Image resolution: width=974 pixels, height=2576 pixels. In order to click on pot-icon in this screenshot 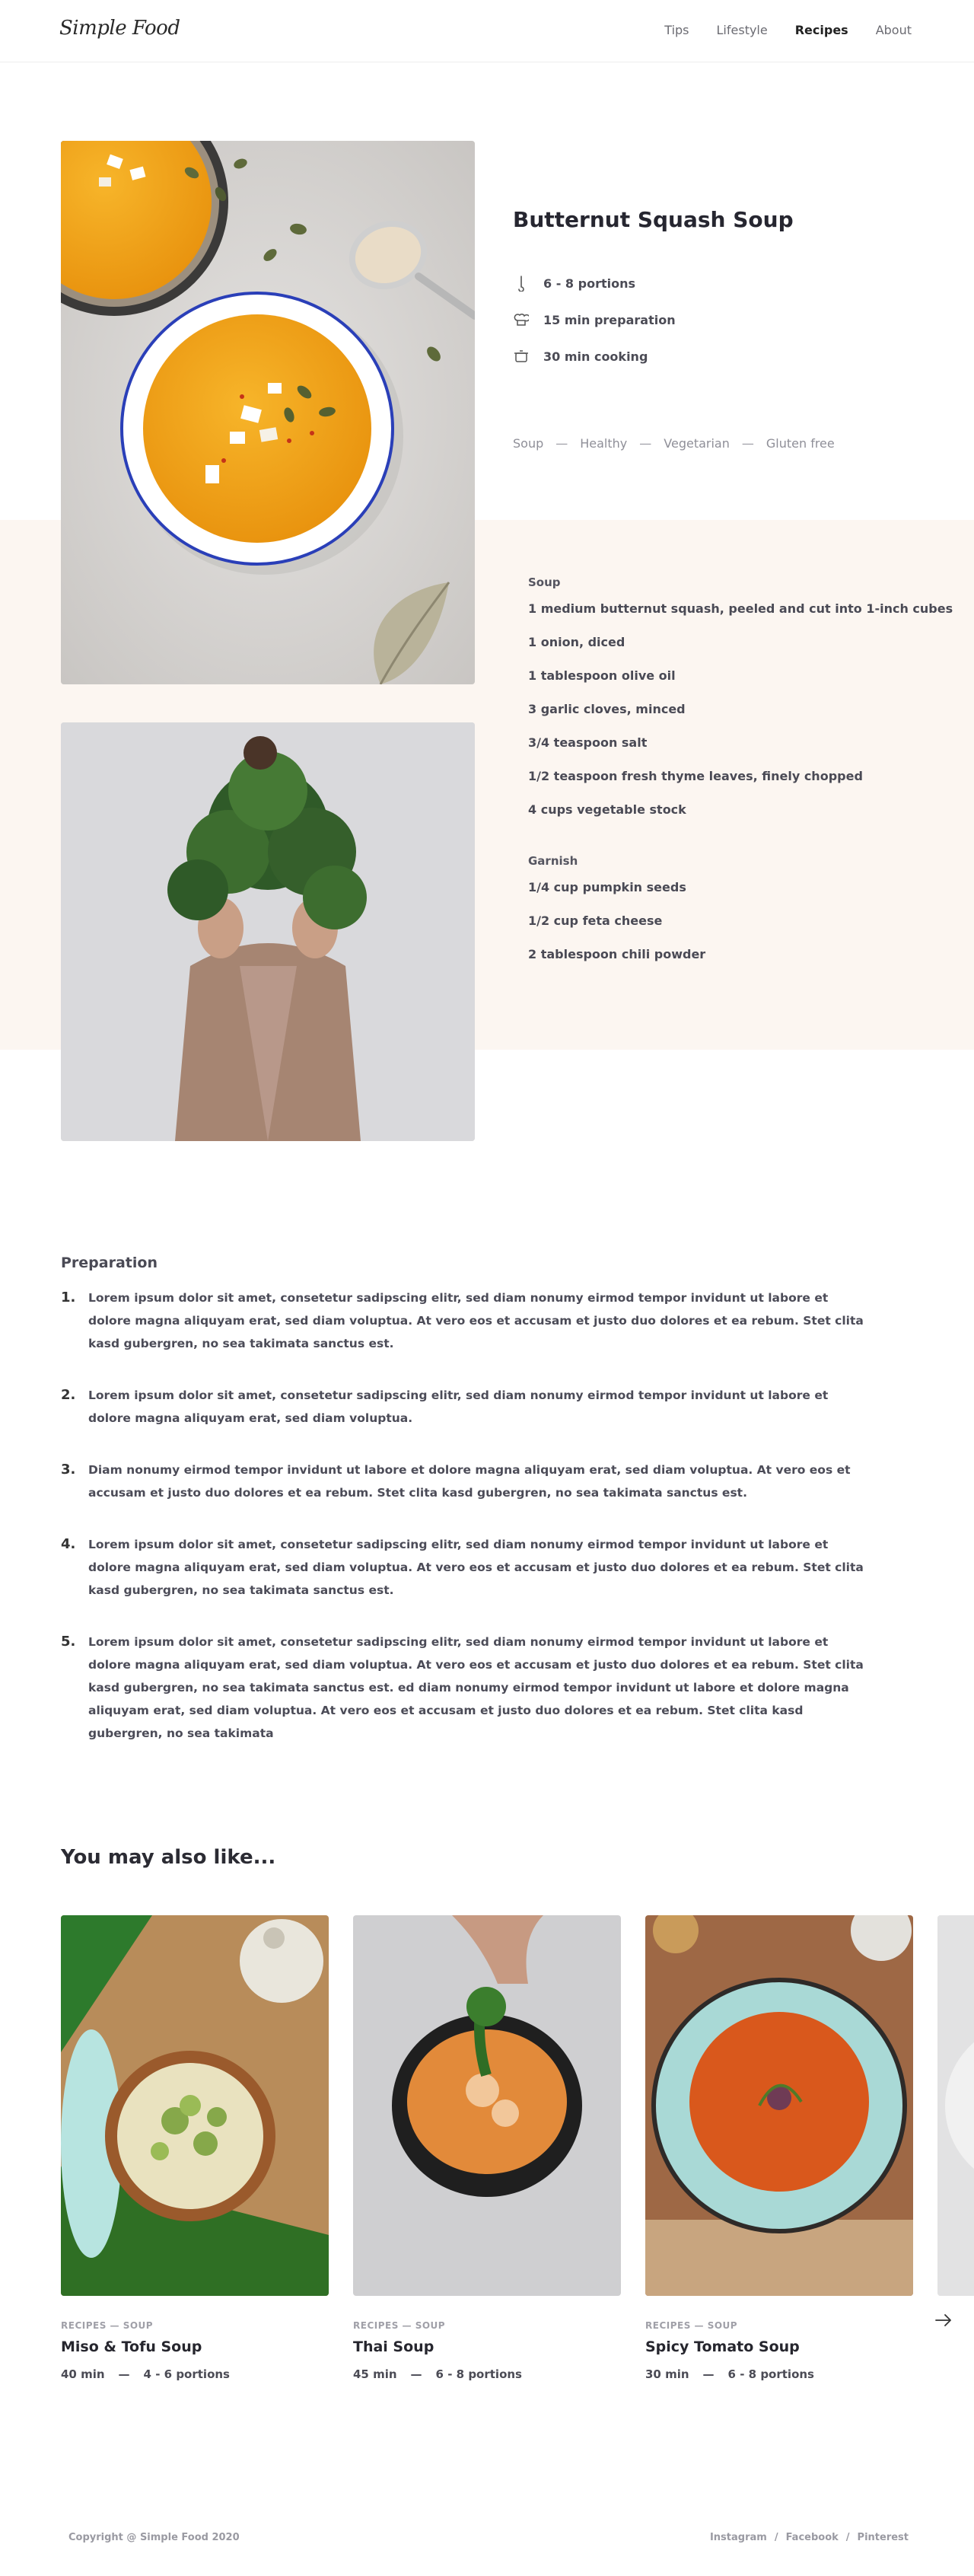, I will do `click(521, 356)`.